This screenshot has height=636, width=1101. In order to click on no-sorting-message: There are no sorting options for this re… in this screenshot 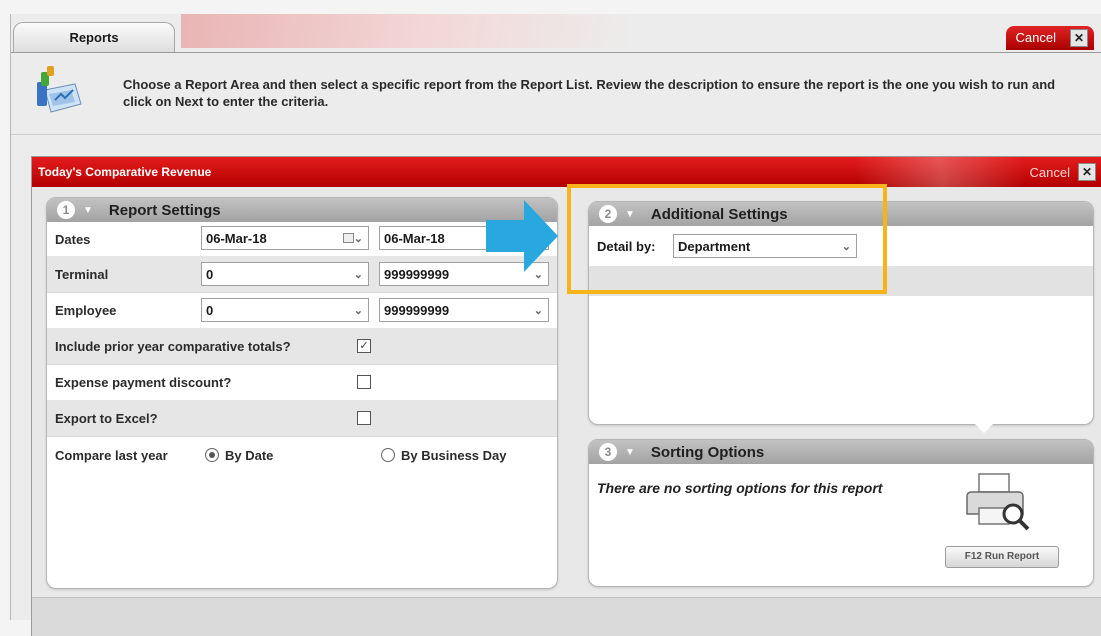, I will do `click(740, 488)`.